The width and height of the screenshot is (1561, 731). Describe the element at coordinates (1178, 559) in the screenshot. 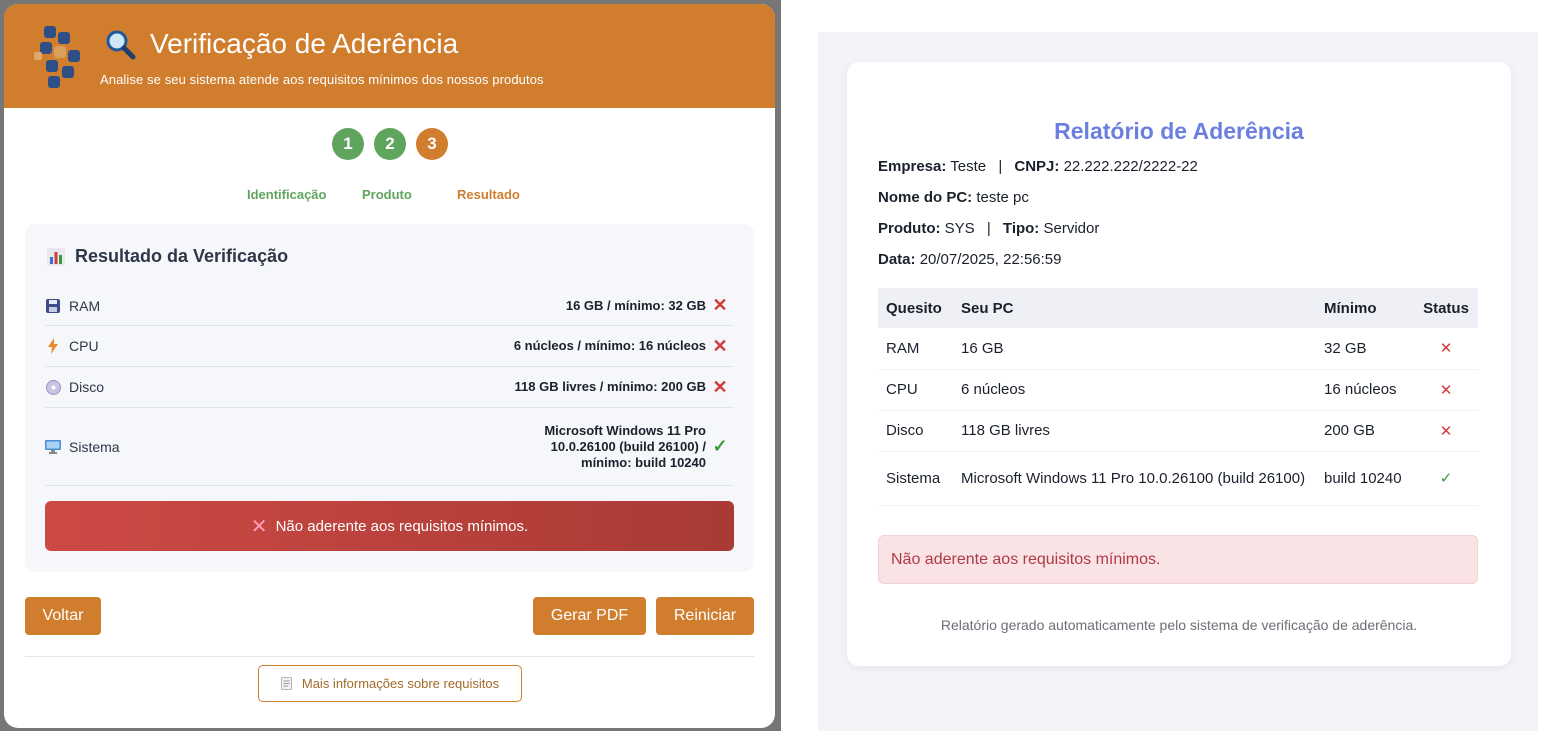

I see `report-alert: Não aderente aos requisitos mínimos.` at that location.